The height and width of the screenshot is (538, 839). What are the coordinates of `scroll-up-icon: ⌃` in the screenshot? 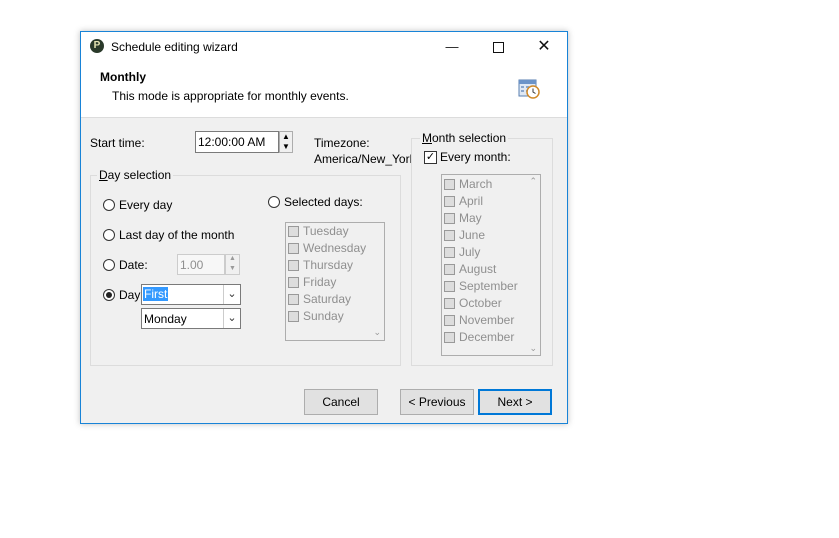 It's located at (533, 181).